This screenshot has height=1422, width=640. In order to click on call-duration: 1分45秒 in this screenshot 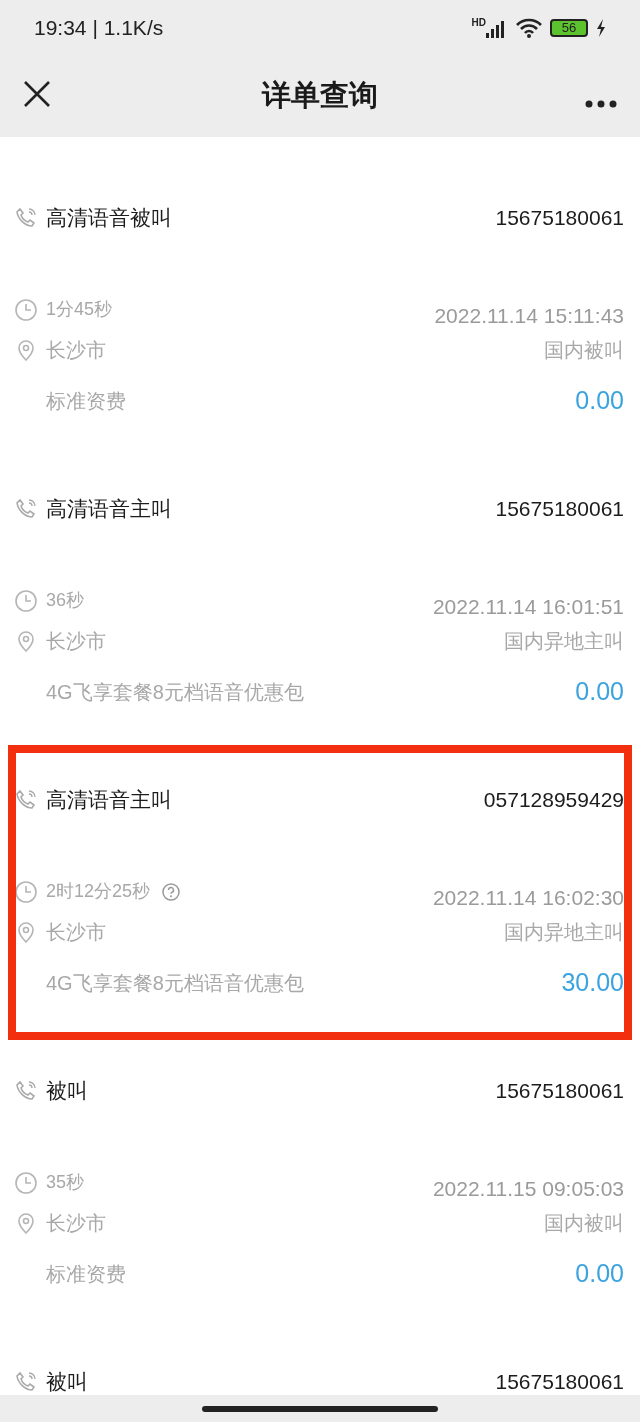, I will do `click(79, 309)`.